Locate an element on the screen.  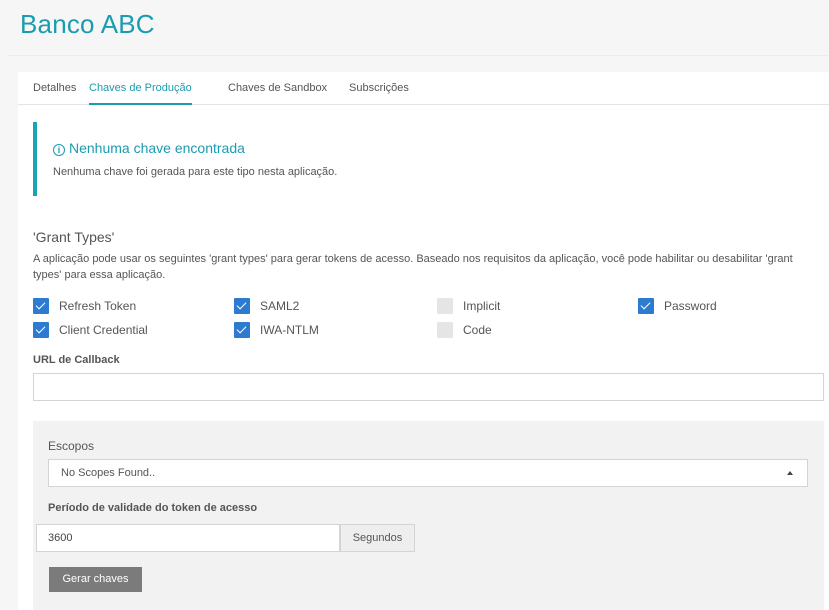
grant-refresh-token-checkbox: Refresh Token is located at coordinates (84, 306).